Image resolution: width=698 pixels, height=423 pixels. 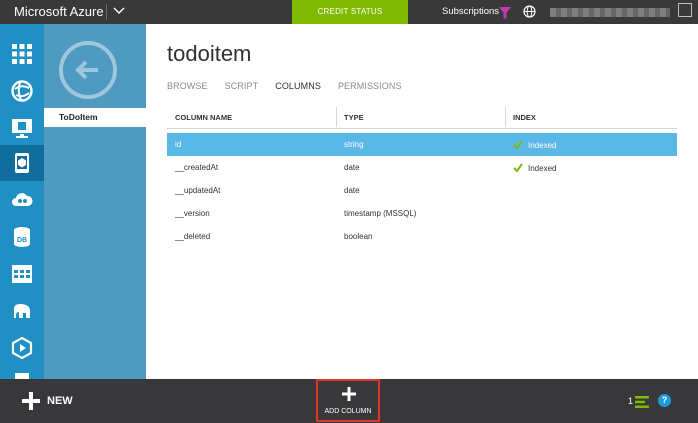 What do you see at coordinates (242, 86) in the screenshot?
I see `tab-script: SCRIPT` at bounding box center [242, 86].